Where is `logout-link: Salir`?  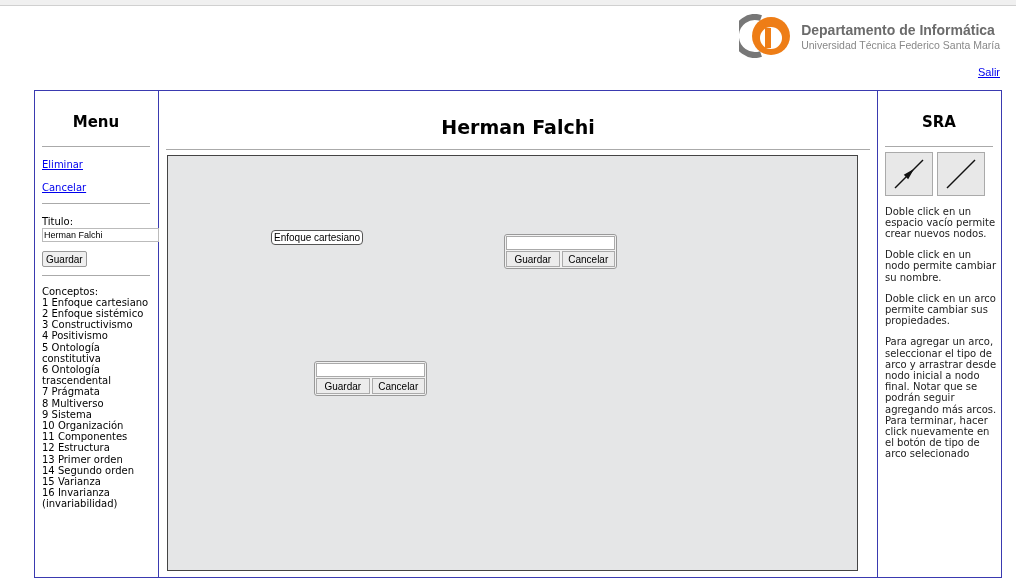
logout-link: Salir is located at coordinates (989, 72).